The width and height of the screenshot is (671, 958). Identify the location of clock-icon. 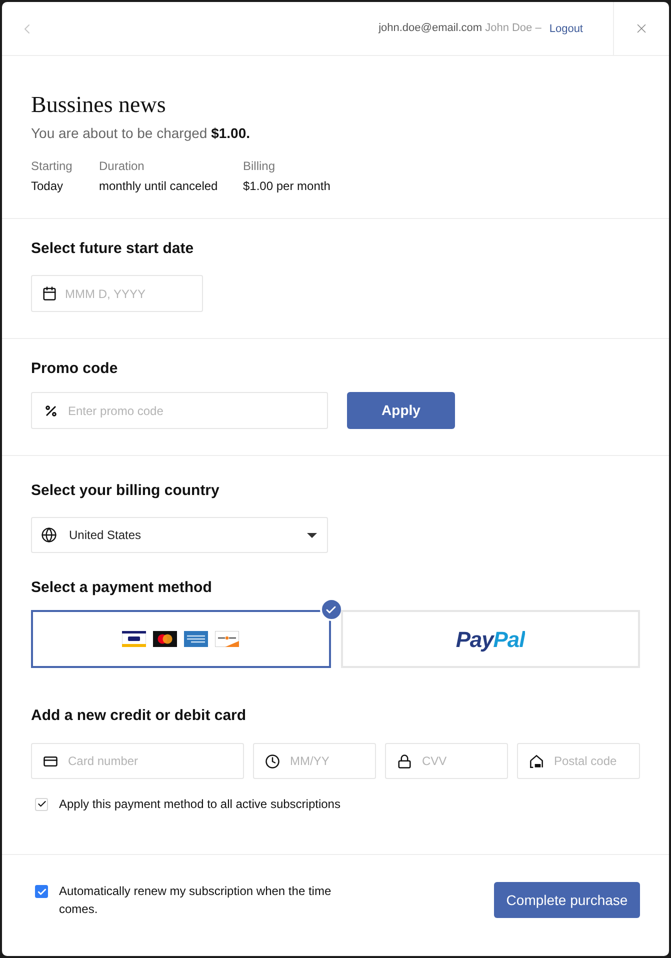
(272, 761).